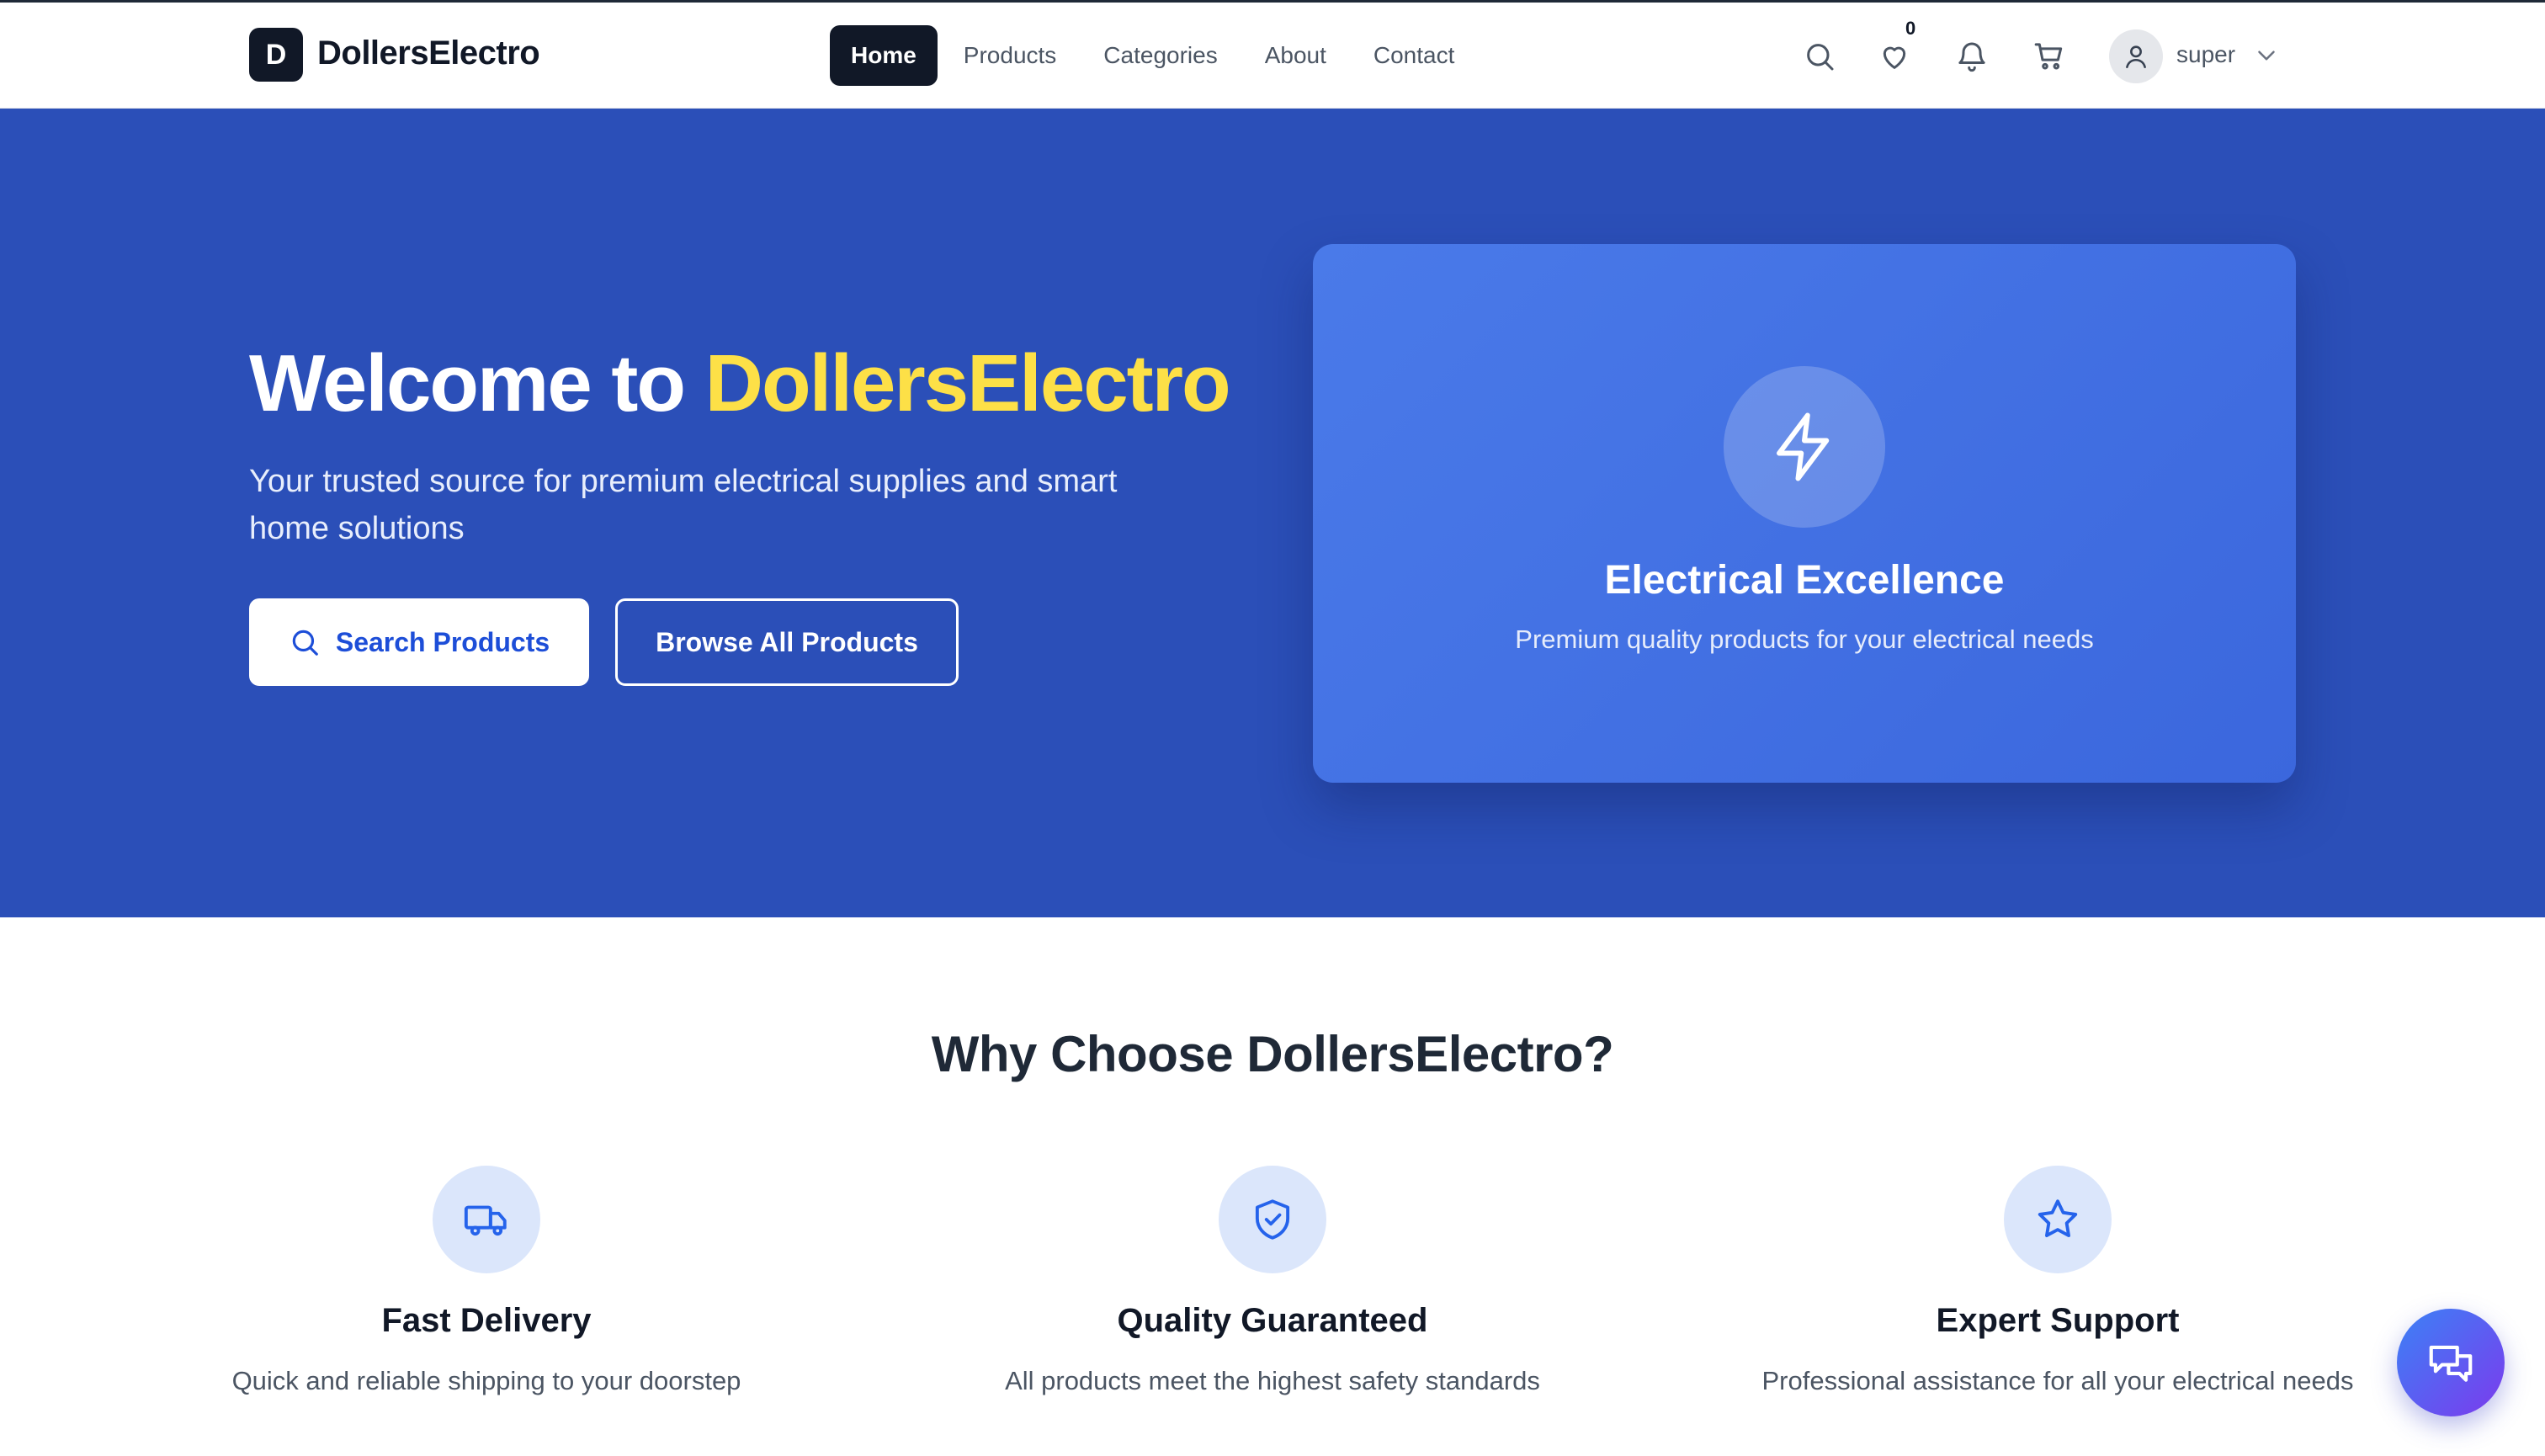  Describe the element at coordinates (429, 53) in the screenshot. I see `brand-name: DollersElectro` at that location.